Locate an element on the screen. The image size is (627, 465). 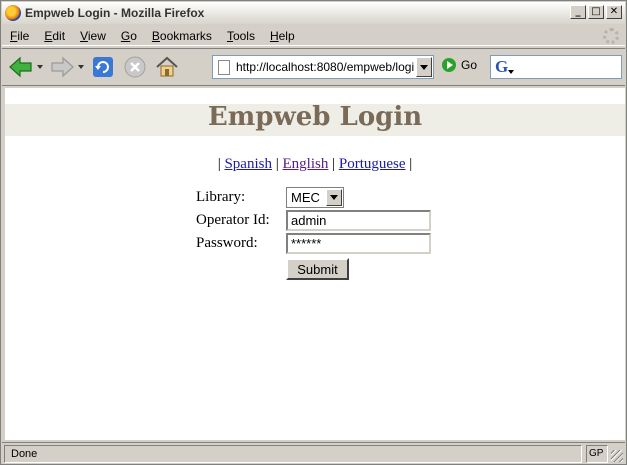
menu-tools: Tools is located at coordinates (240, 36).